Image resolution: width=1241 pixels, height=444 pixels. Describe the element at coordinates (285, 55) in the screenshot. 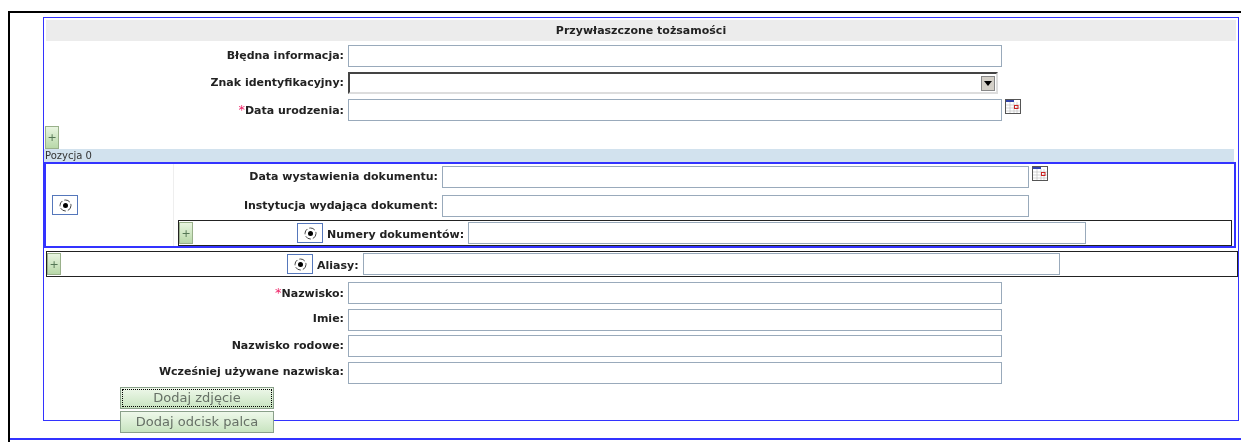

I see `field-label: Błędna informacja:` at that location.